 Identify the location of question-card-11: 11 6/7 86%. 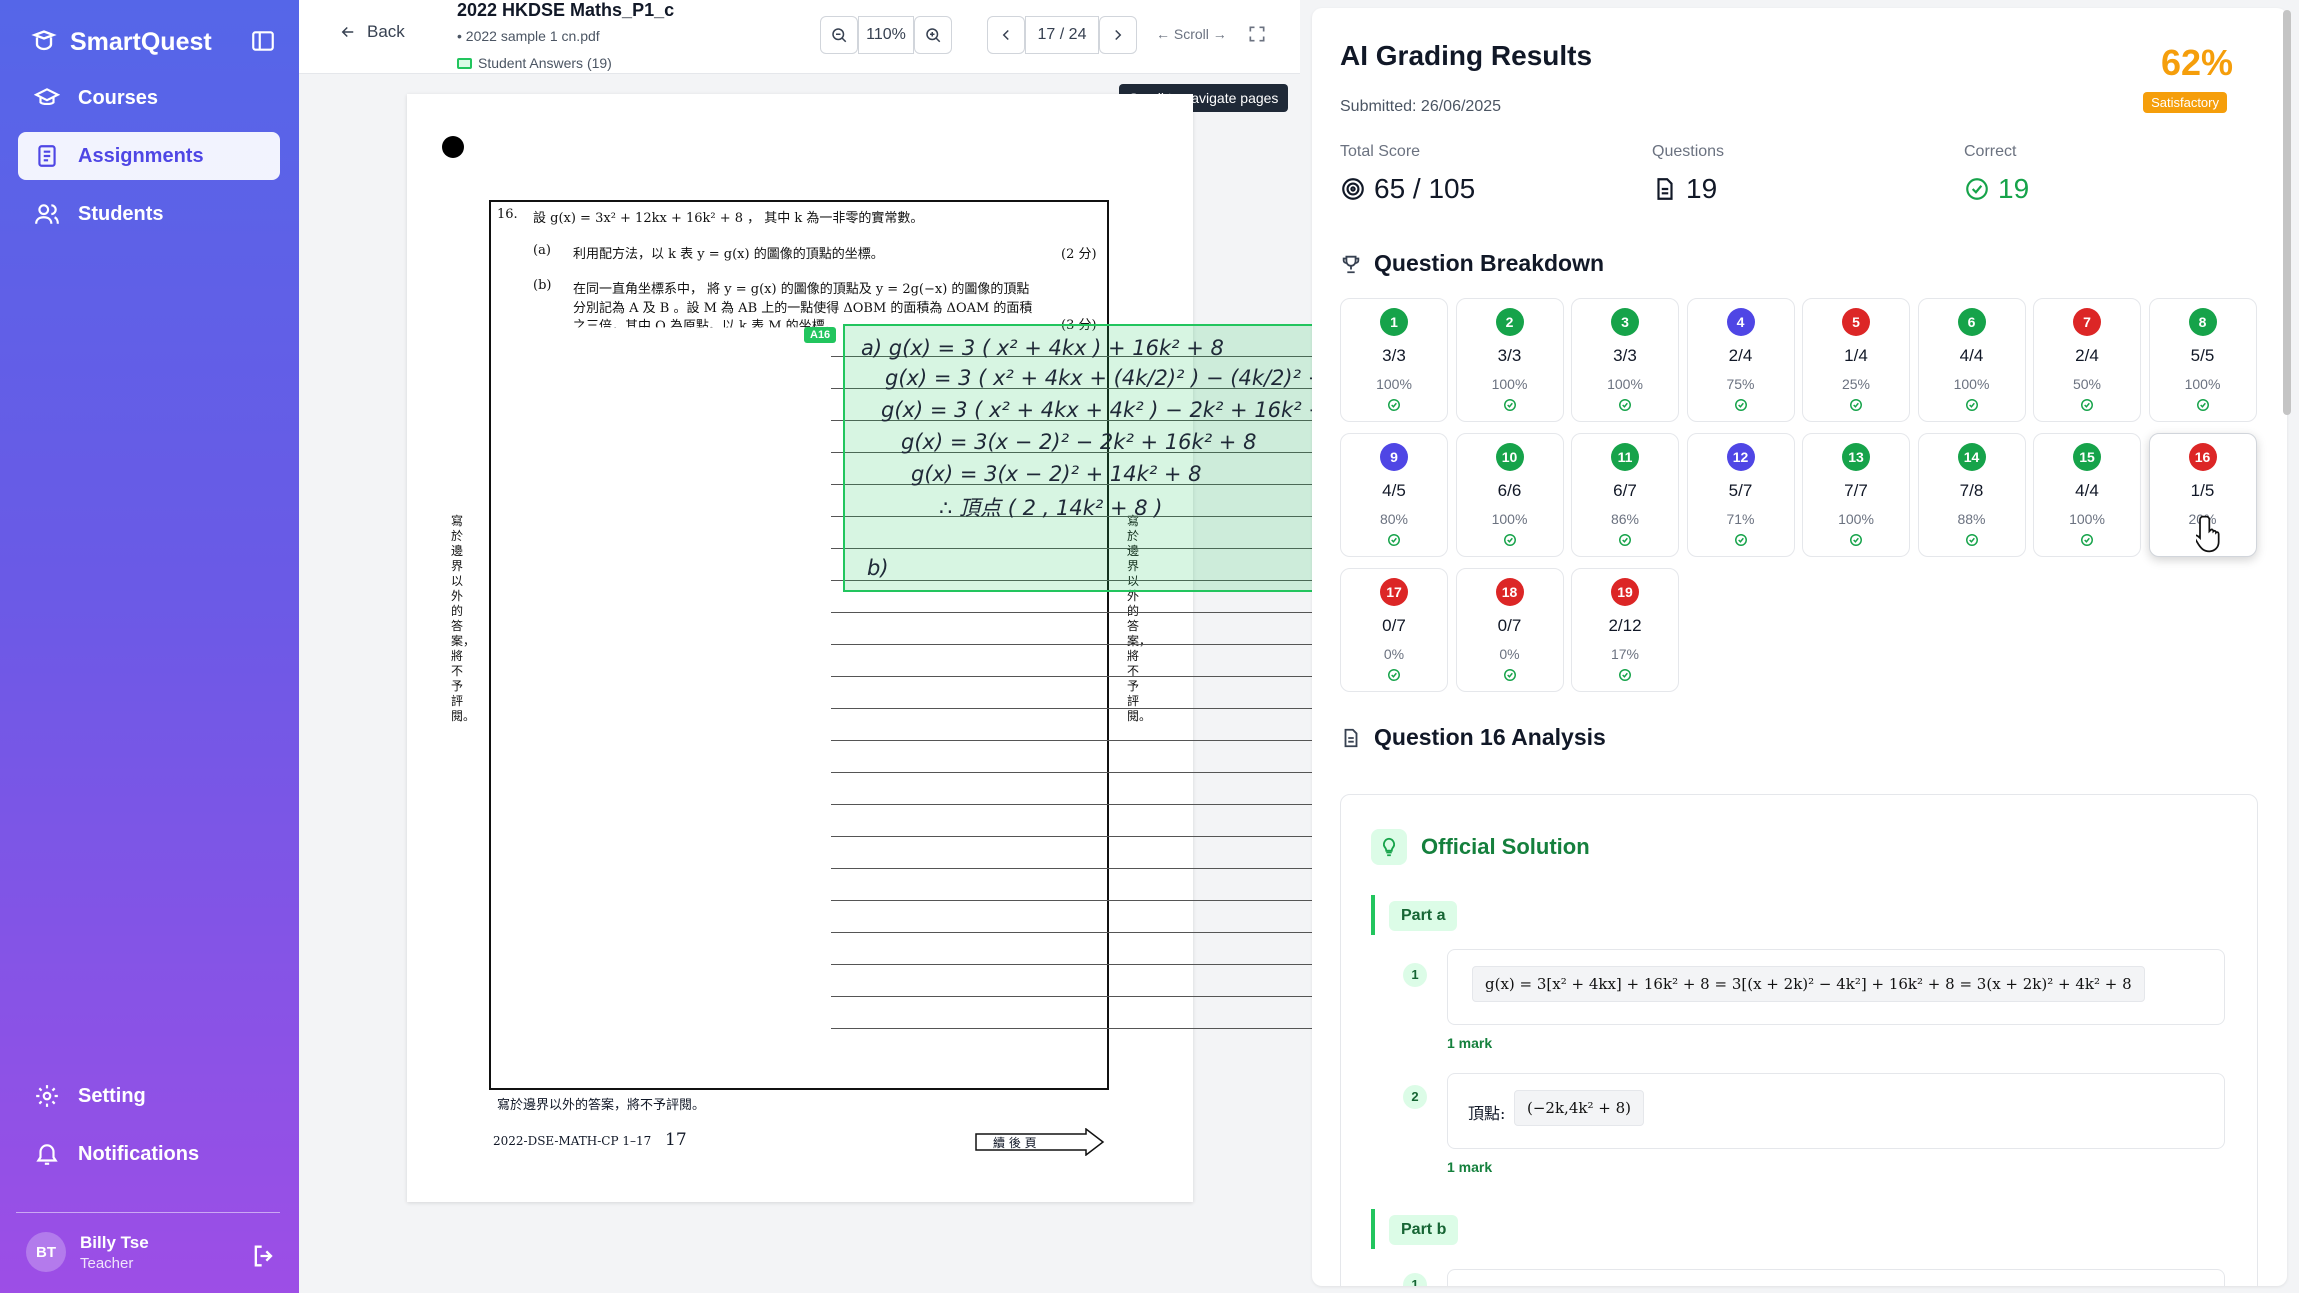
(1625, 495).